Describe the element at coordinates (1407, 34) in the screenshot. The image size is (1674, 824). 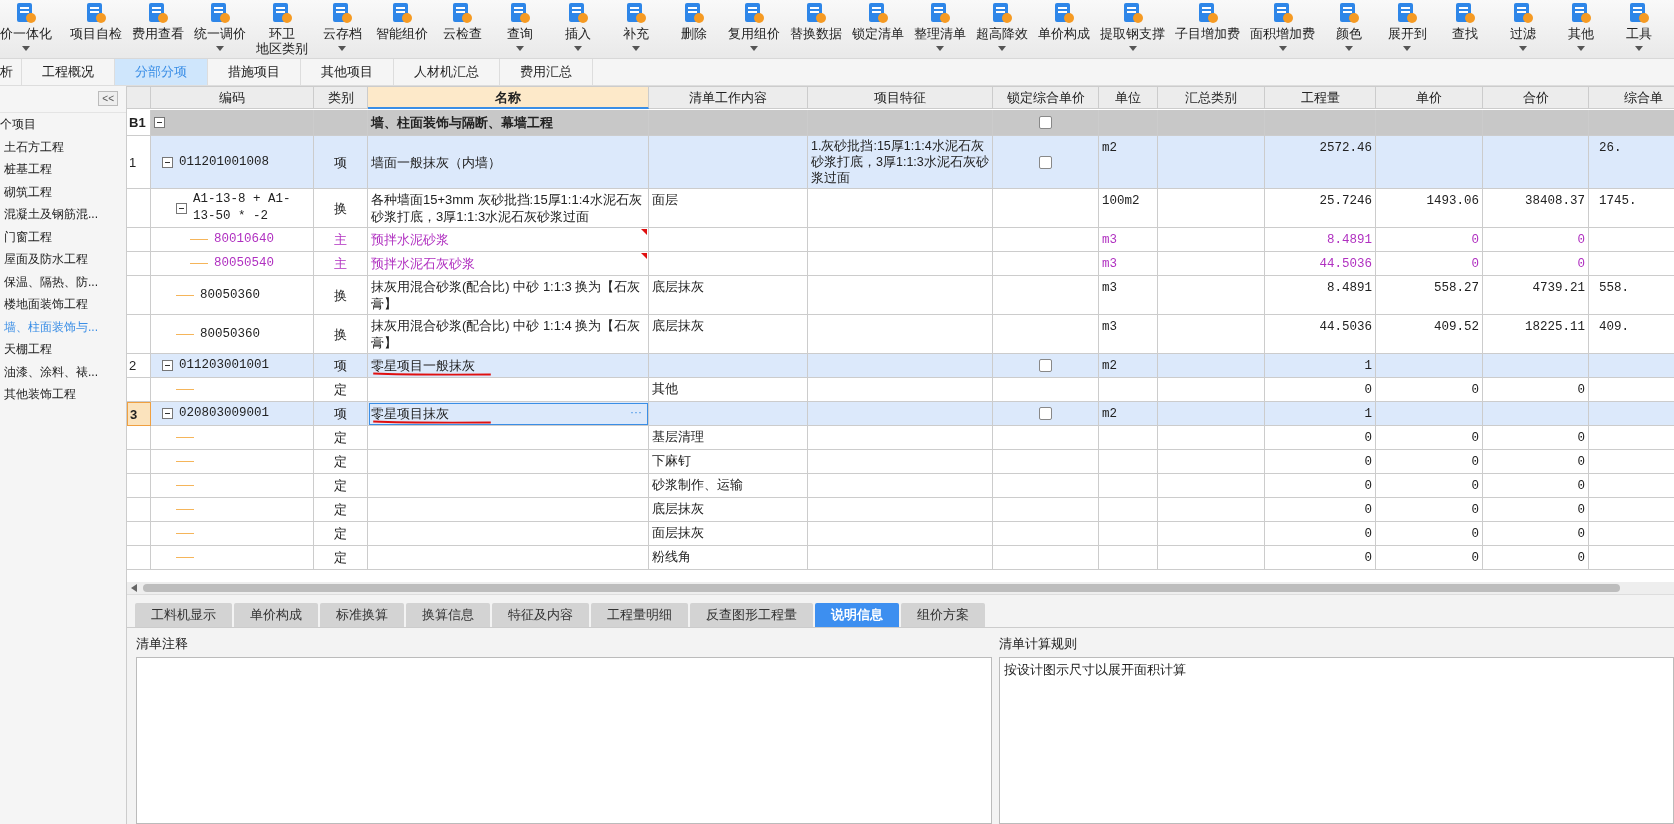
I see `toolbar-button: 展开到` at that location.